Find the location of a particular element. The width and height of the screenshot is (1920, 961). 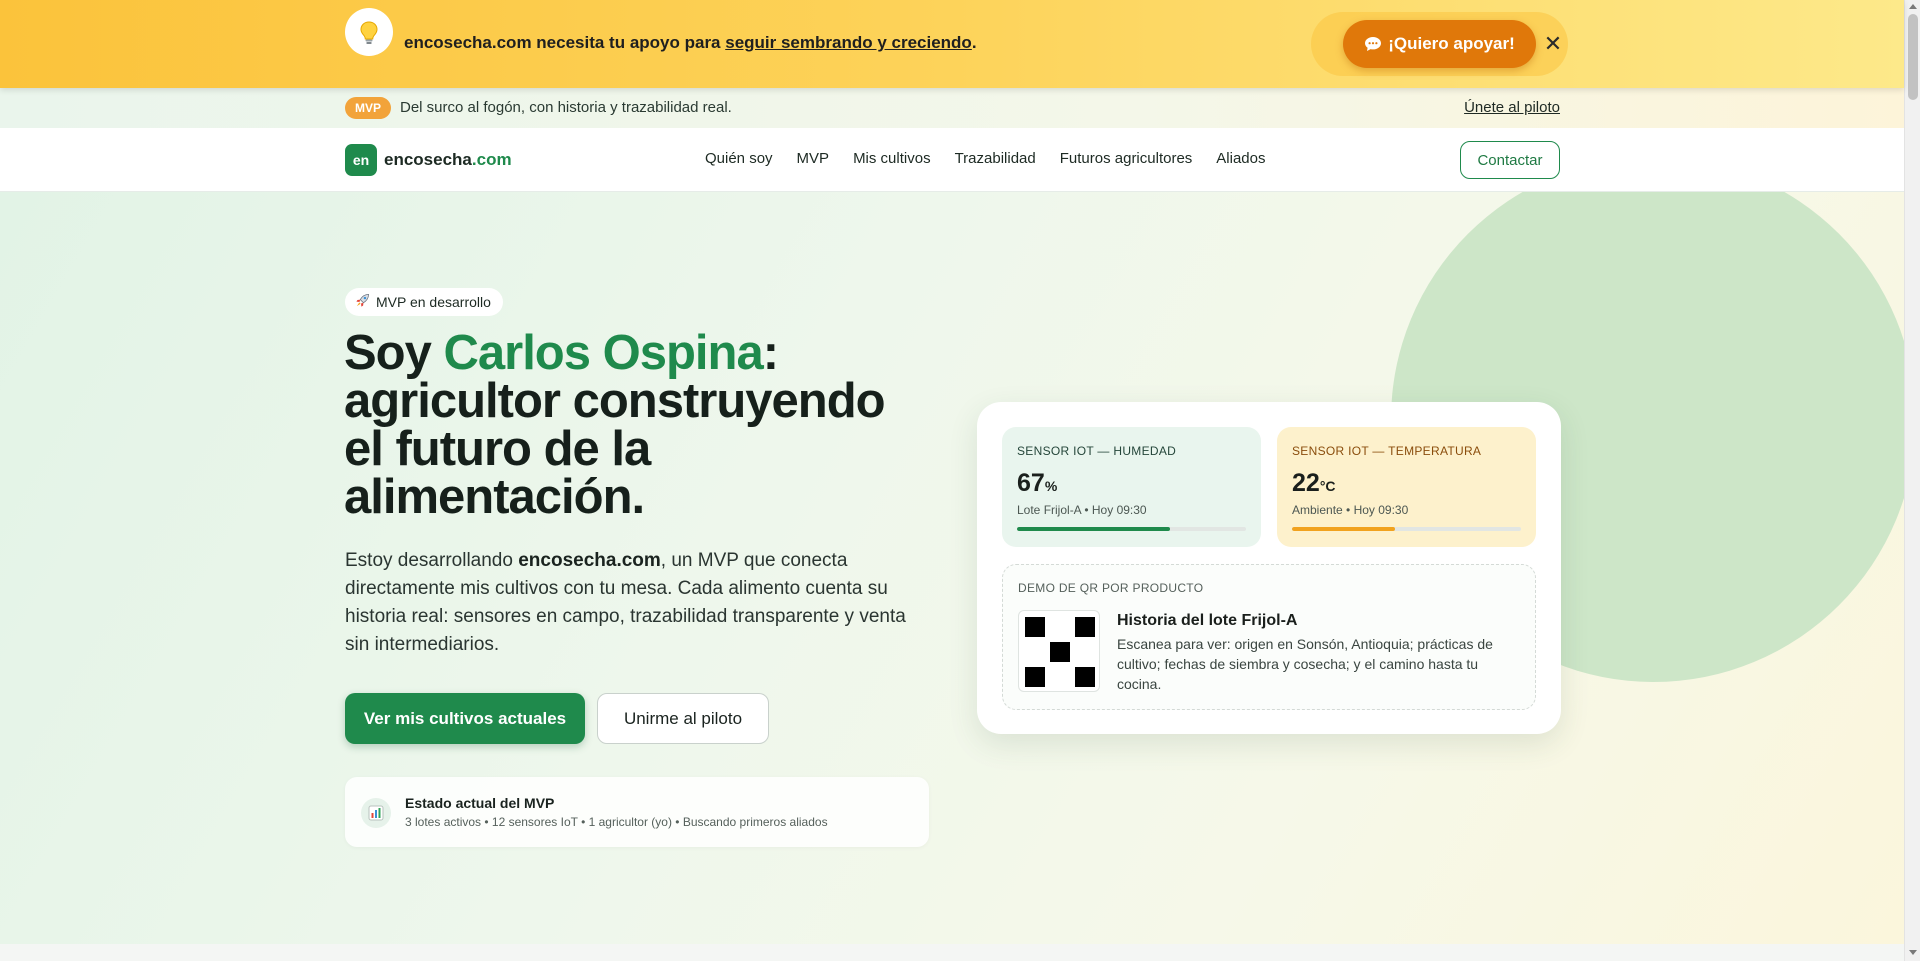

view-crops-button: Ver mis cultivos actuales is located at coordinates (465, 718).